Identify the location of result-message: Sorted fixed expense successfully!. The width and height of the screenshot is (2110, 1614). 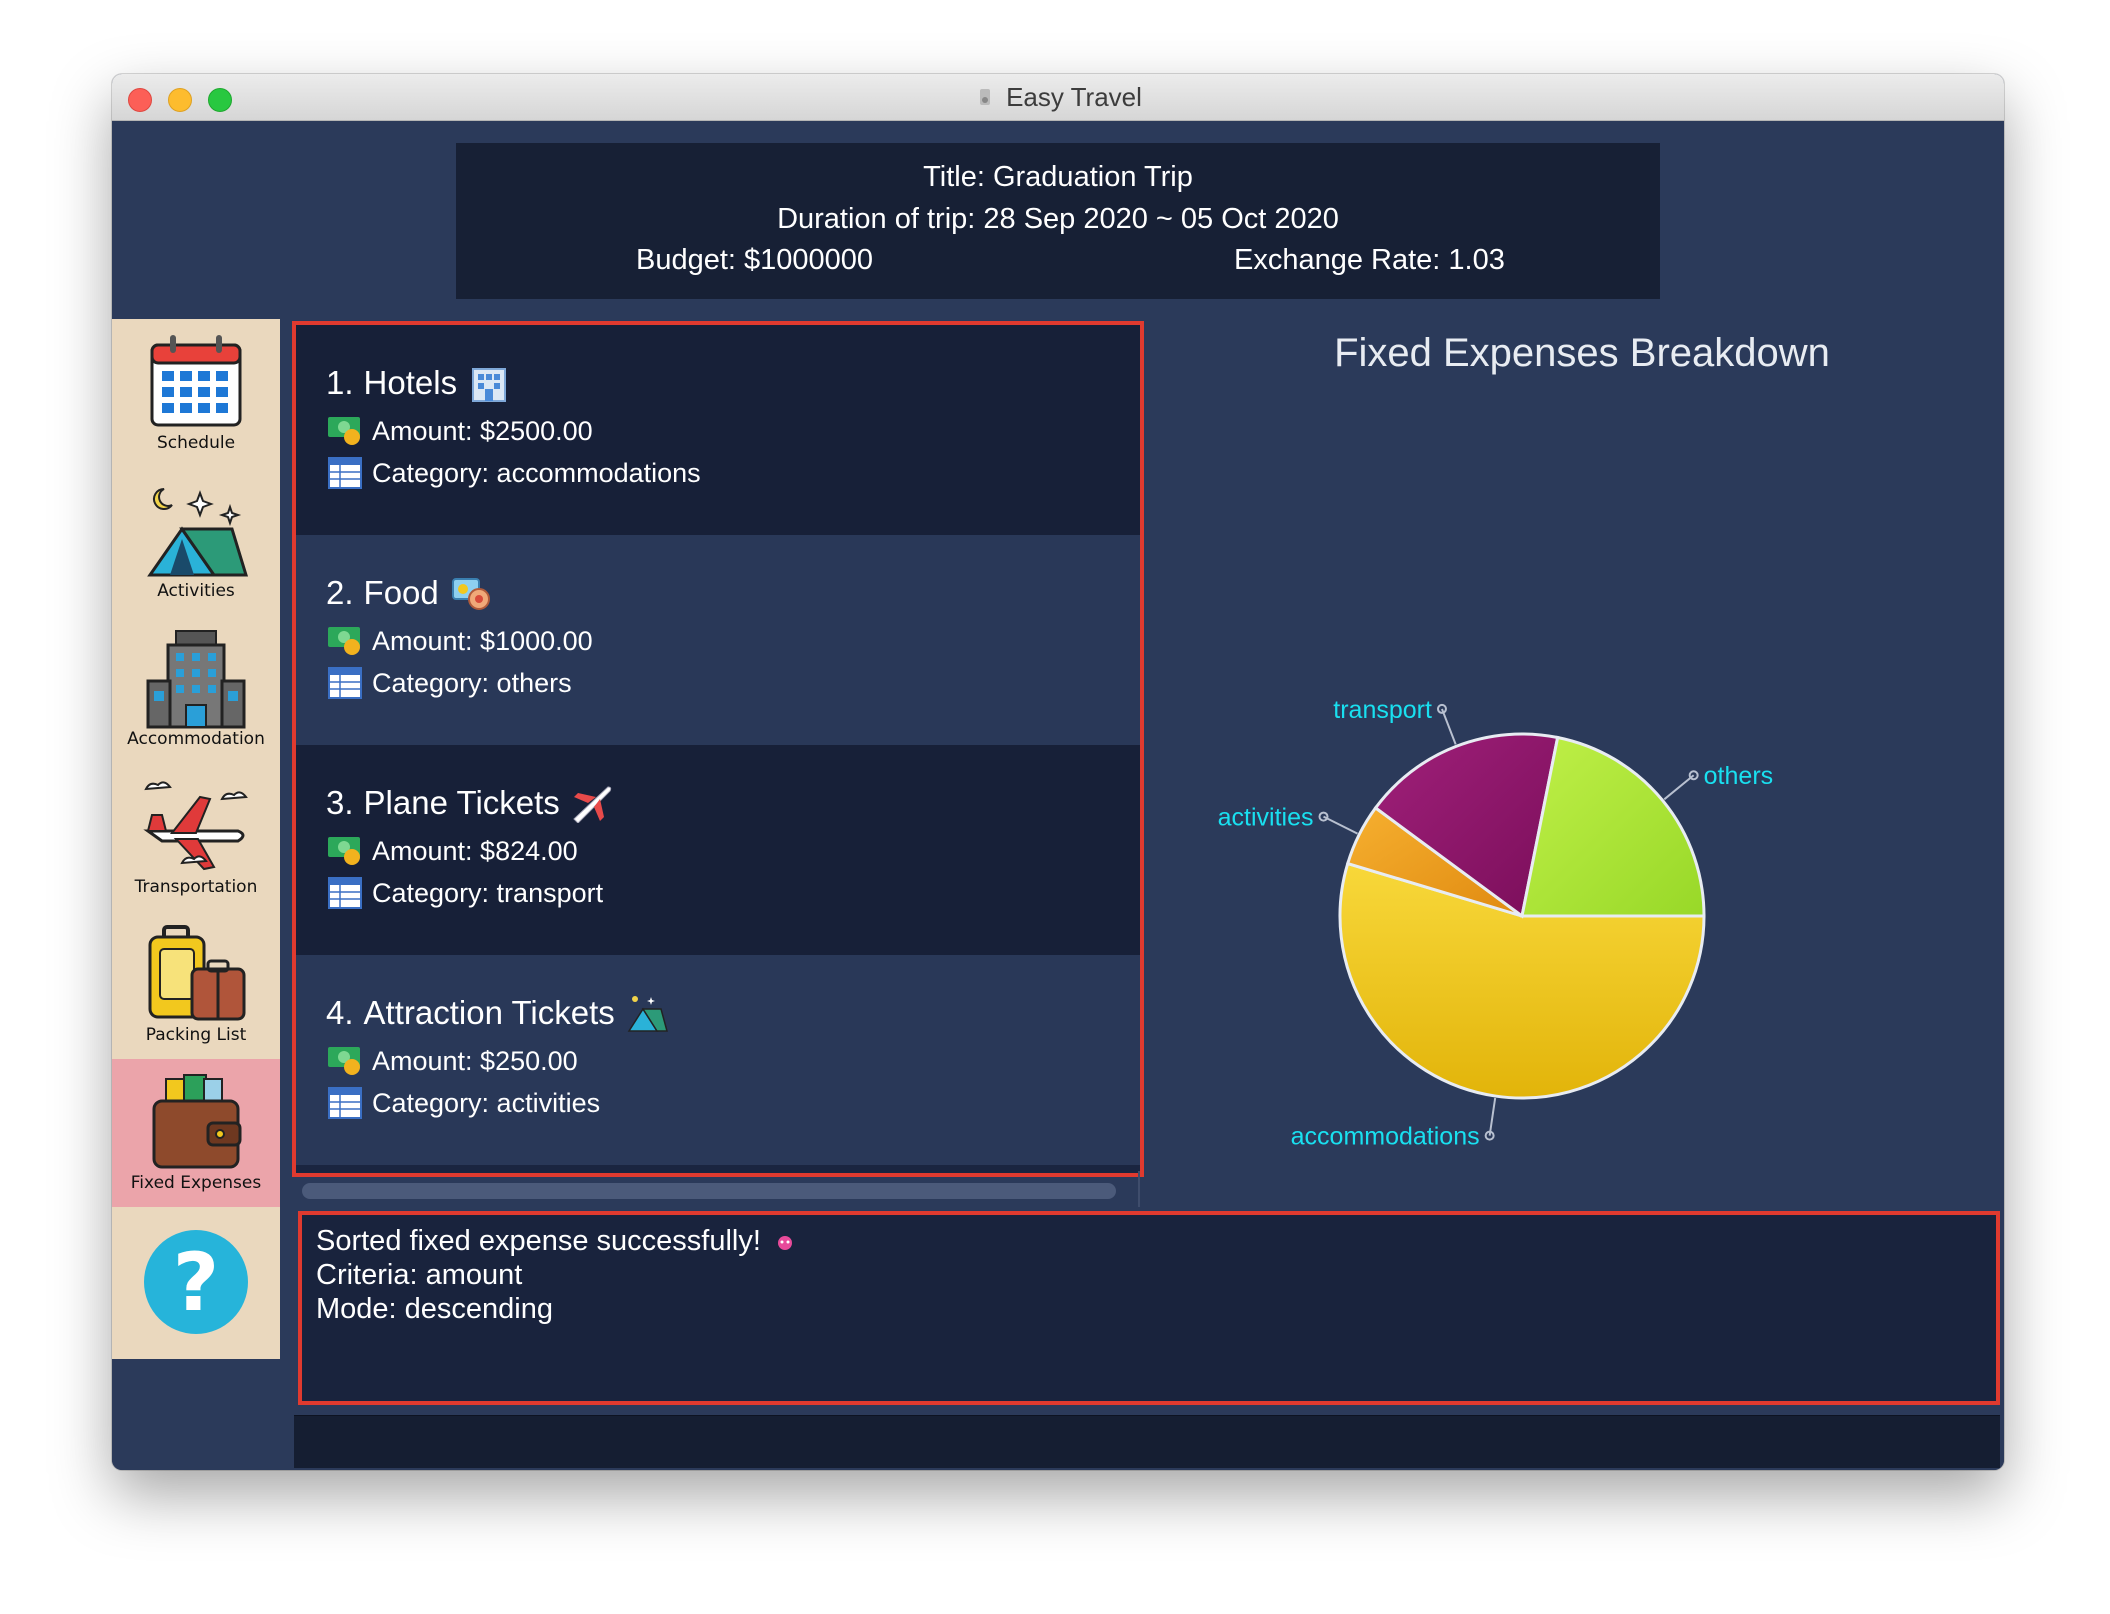
(538, 1241).